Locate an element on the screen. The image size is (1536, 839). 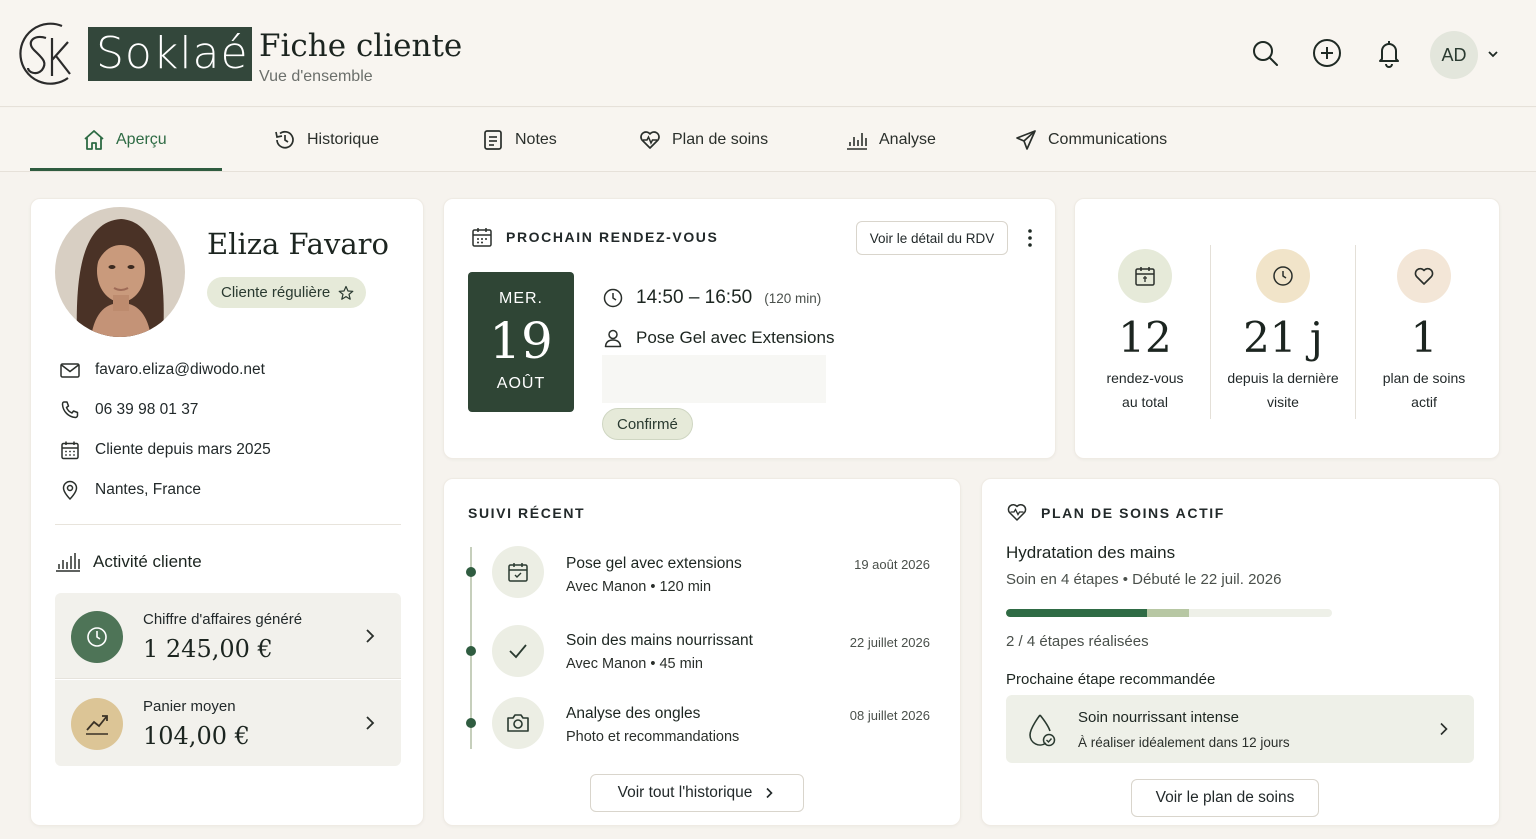
tab-analyse: Analyse is located at coordinates (890, 140).